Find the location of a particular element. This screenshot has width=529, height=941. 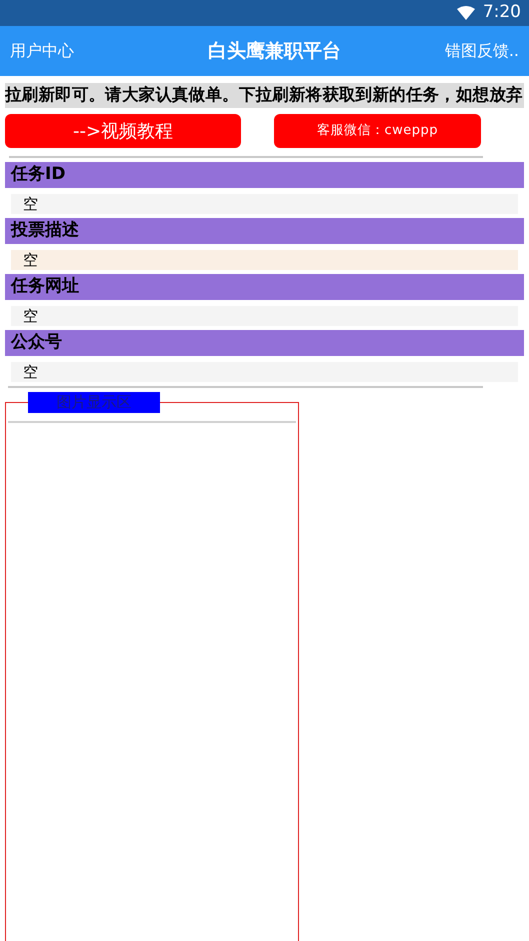

section-header: 公众号 is located at coordinates (264, 343).